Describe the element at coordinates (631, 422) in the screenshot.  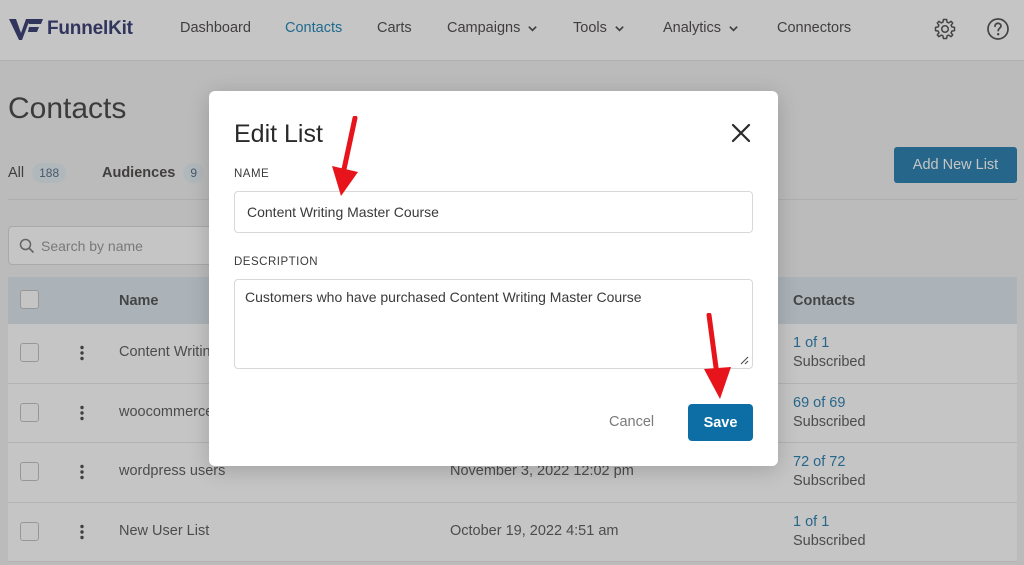
I see `cancel-button: Cancel` at that location.